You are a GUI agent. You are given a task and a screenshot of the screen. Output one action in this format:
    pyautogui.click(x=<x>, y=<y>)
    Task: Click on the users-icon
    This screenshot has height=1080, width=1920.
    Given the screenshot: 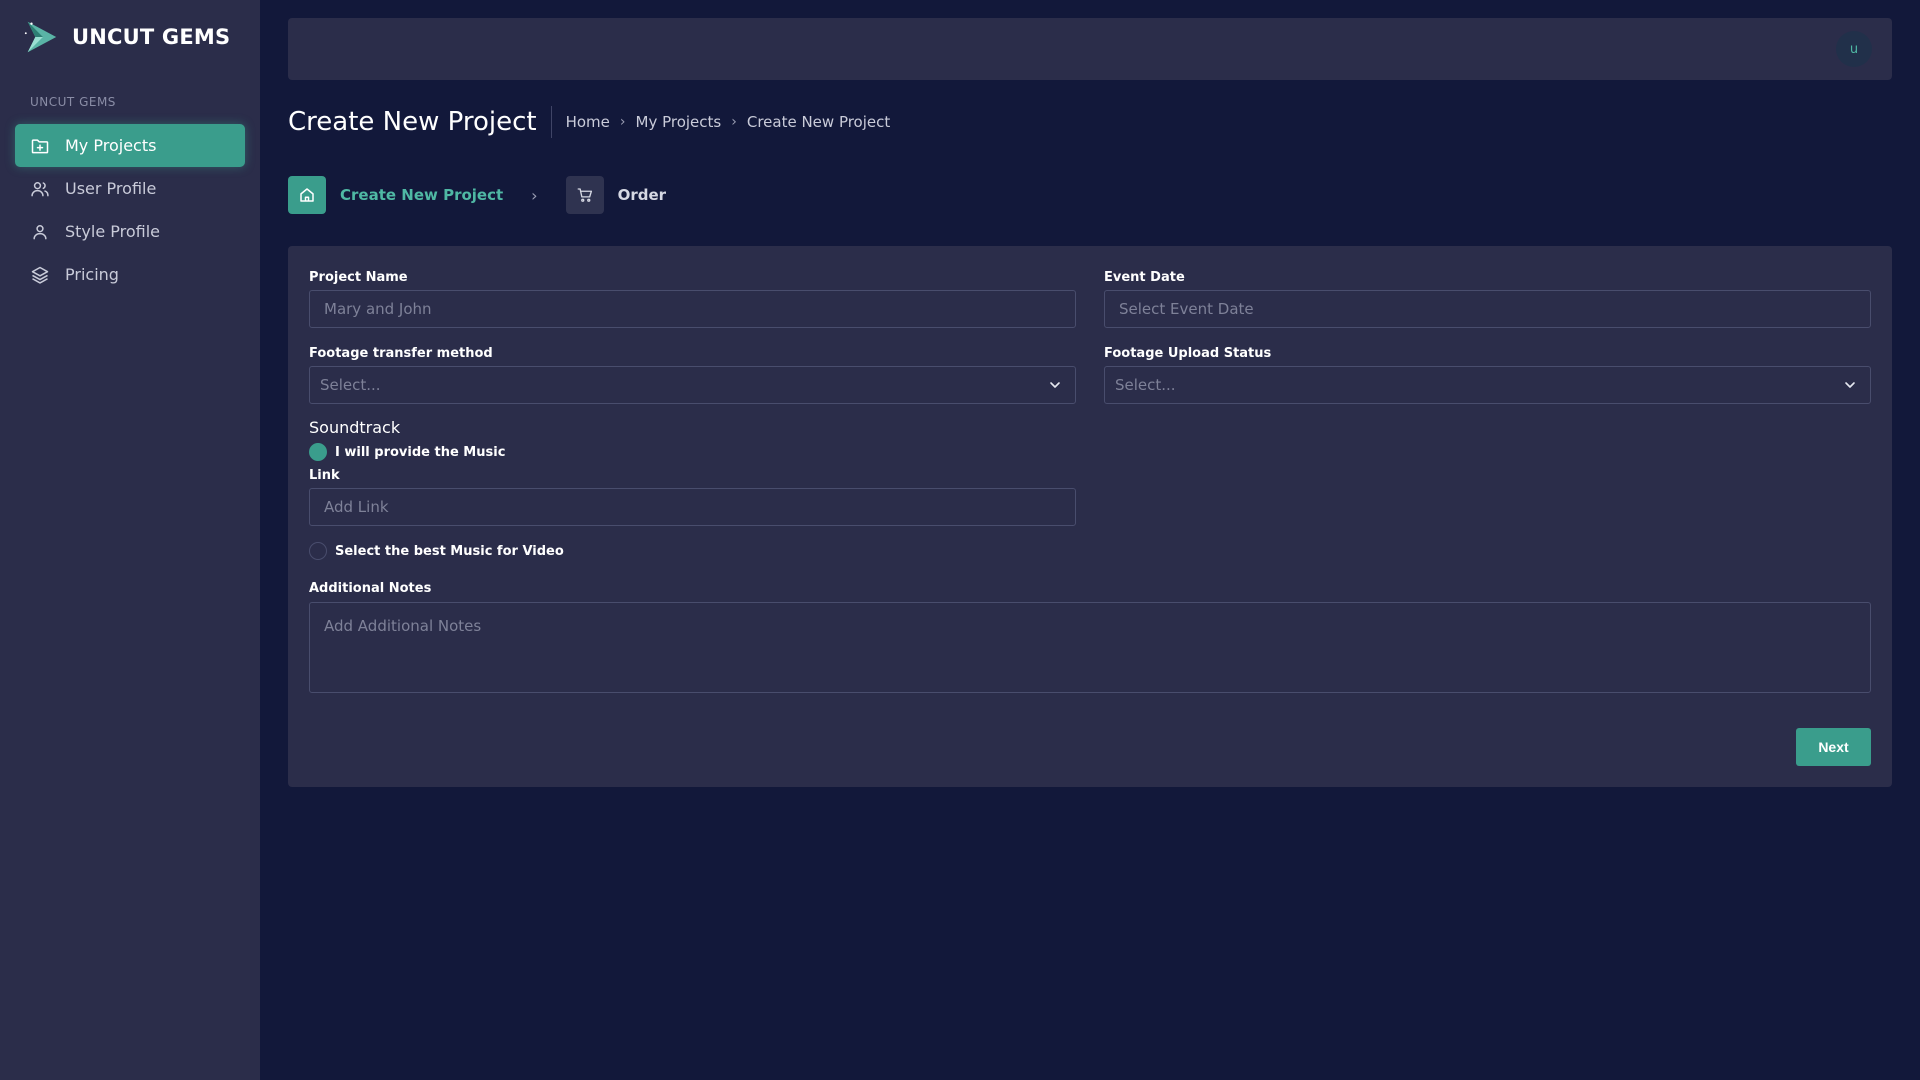 What is the action you would take?
    pyautogui.click(x=40, y=189)
    